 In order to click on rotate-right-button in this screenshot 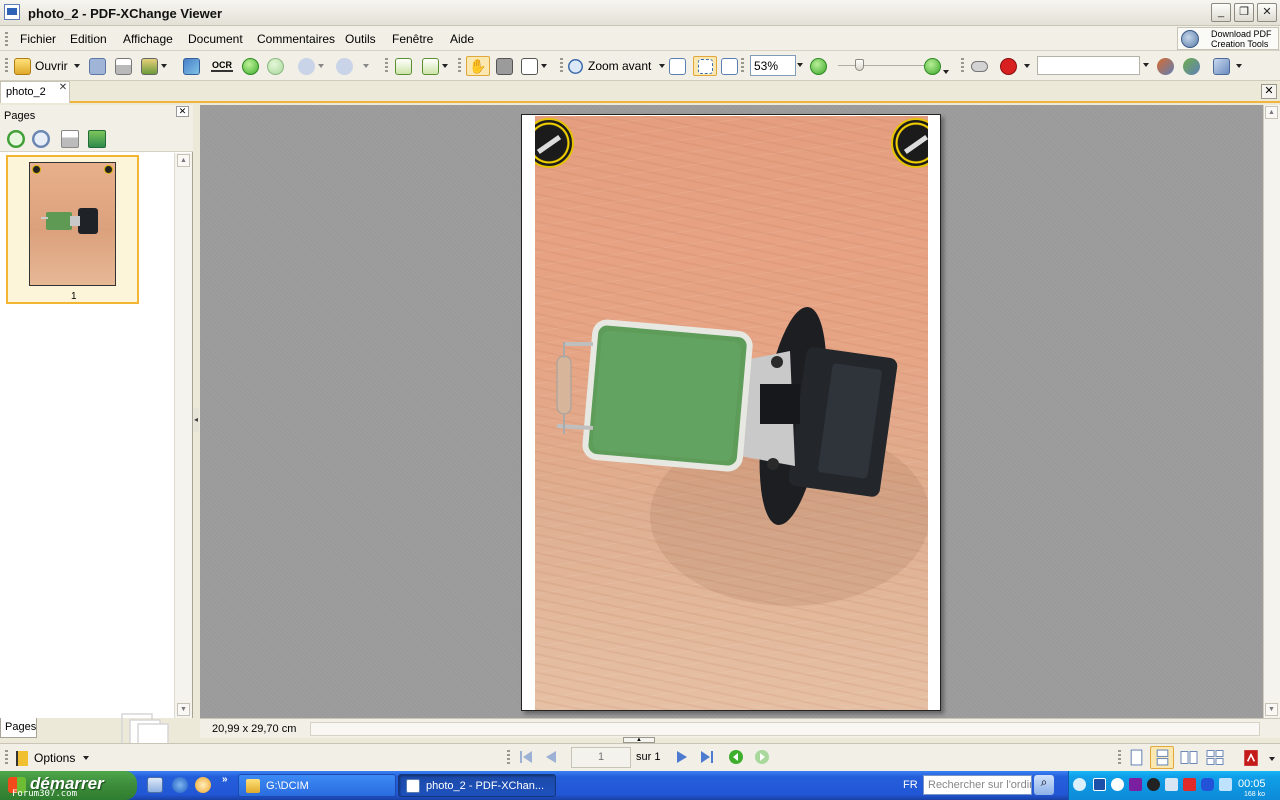, I will do `click(435, 66)`.